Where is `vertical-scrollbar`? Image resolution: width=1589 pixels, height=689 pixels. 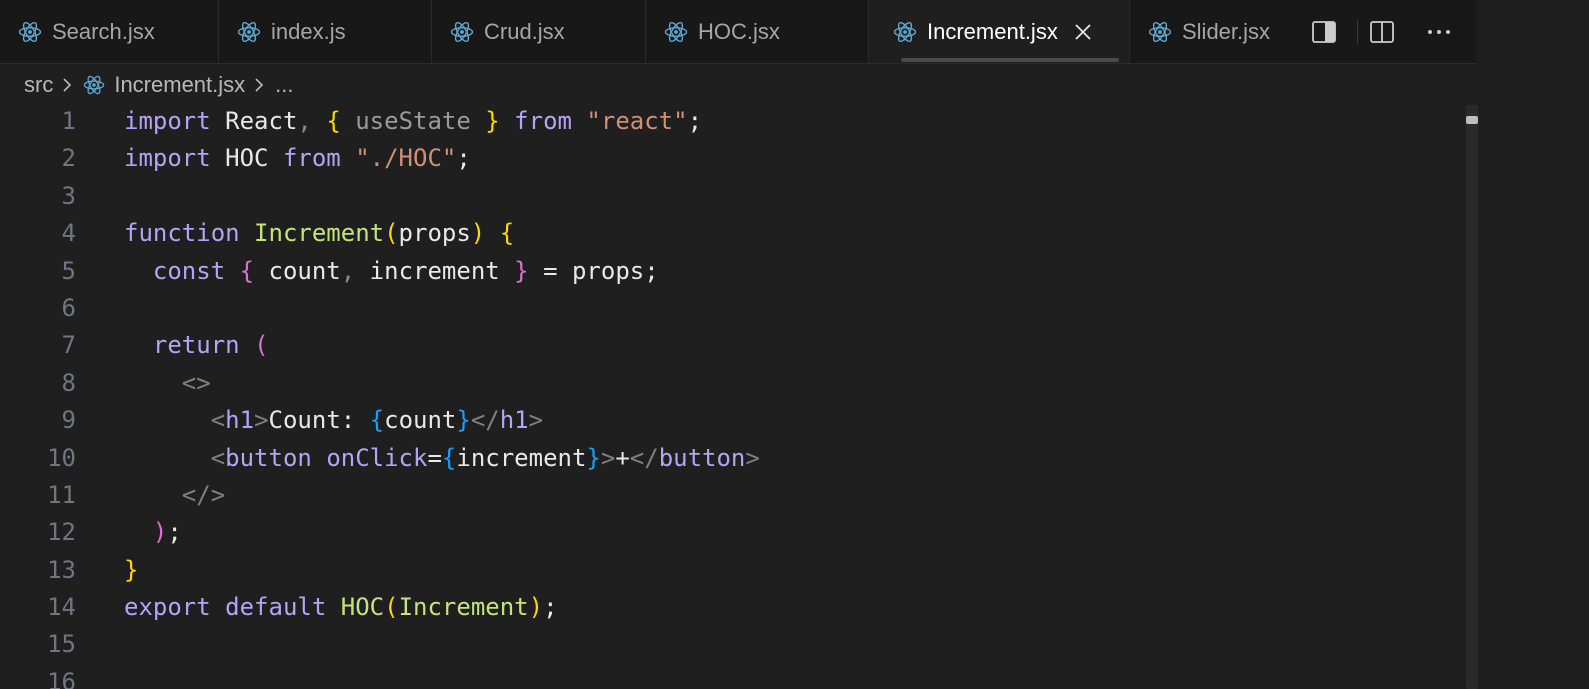
vertical-scrollbar is located at coordinates (1472, 397).